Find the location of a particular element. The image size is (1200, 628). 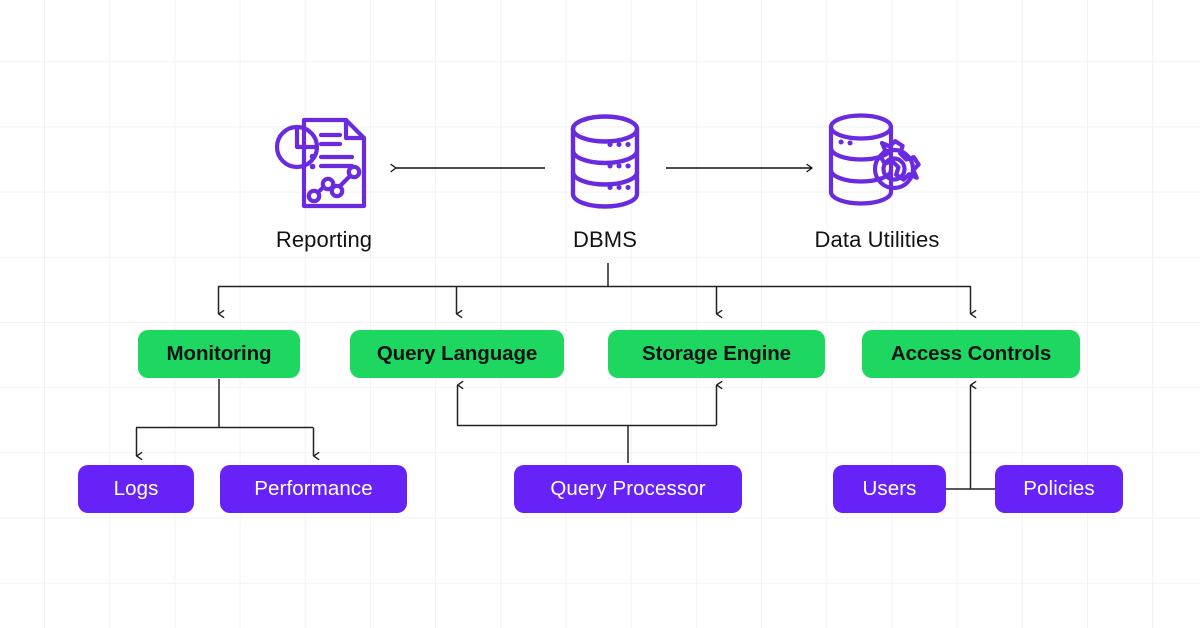

node-reporting: Reporting is located at coordinates (324, 181).